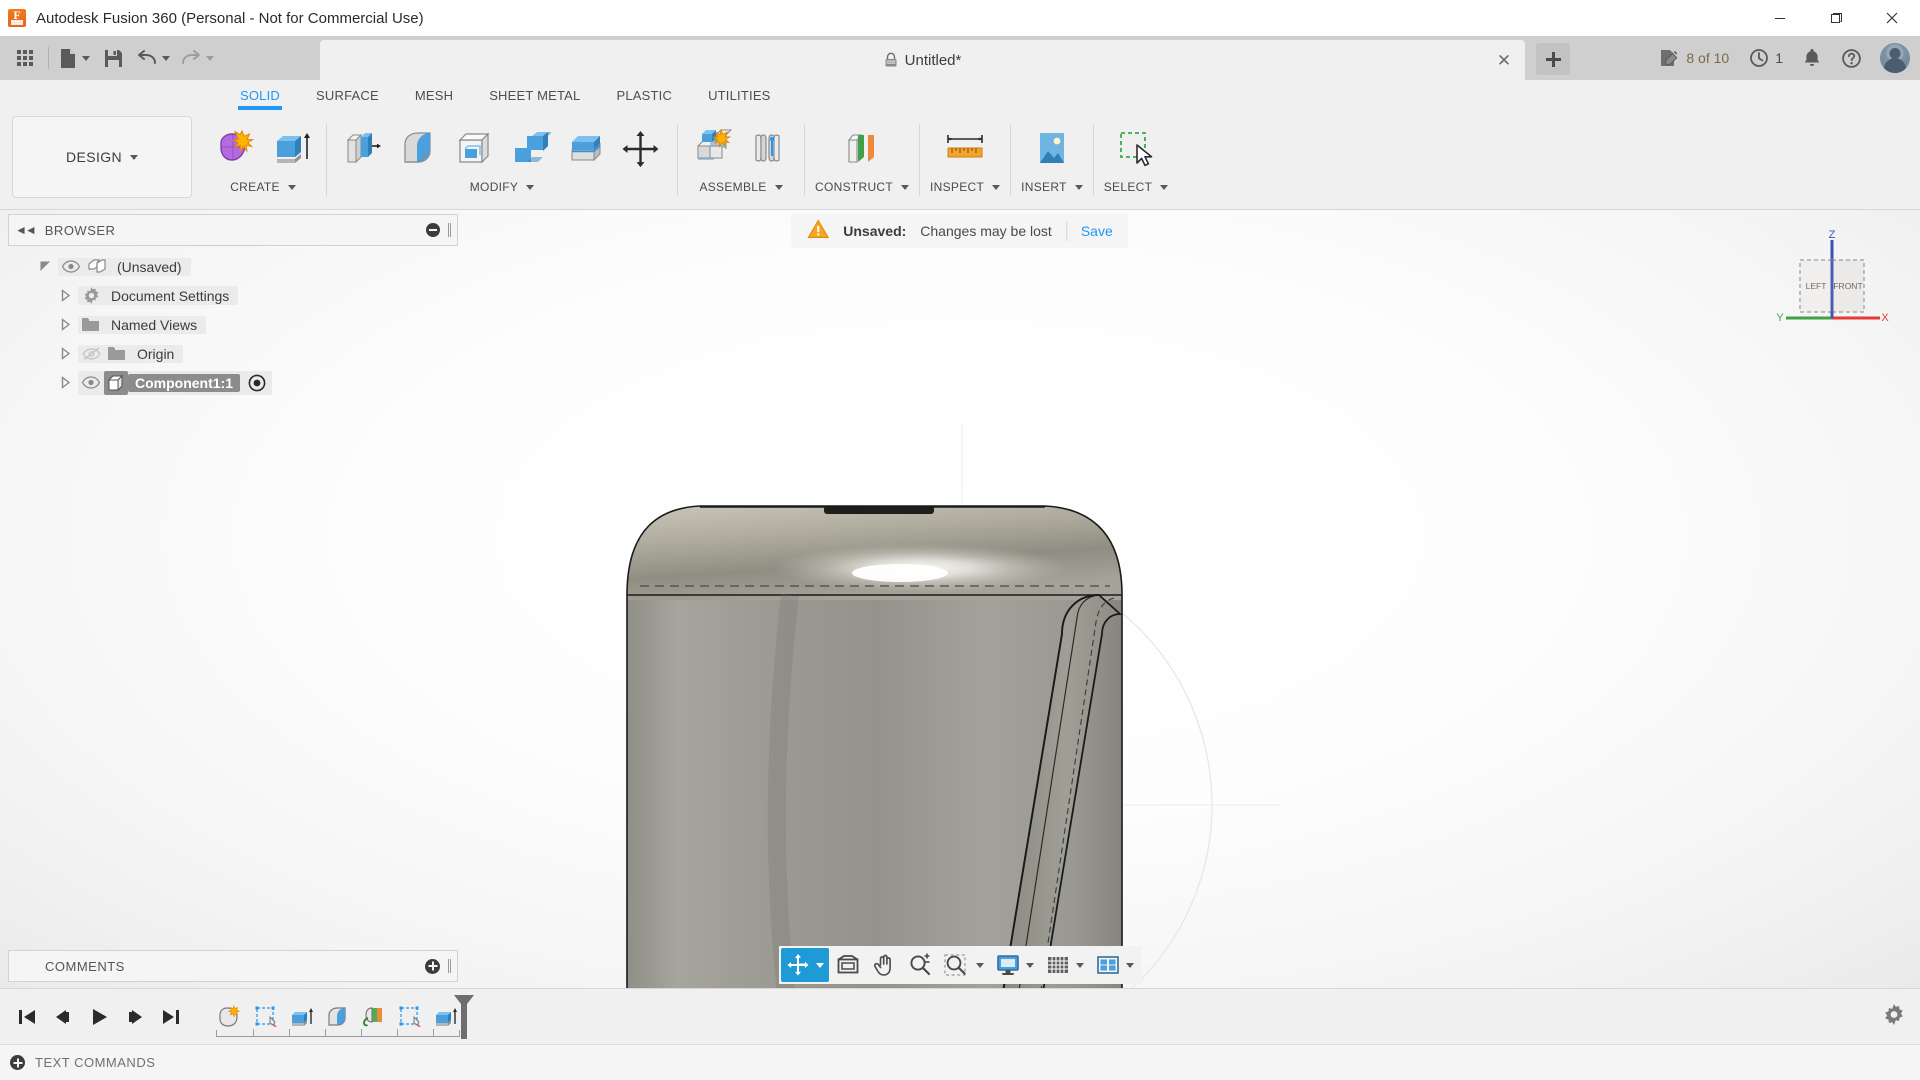 This screenshot has height=1080, width=1920. Describe the element at coordinates (99, 1017) in the screenshot. I see `timeline-play-icon` at that location.